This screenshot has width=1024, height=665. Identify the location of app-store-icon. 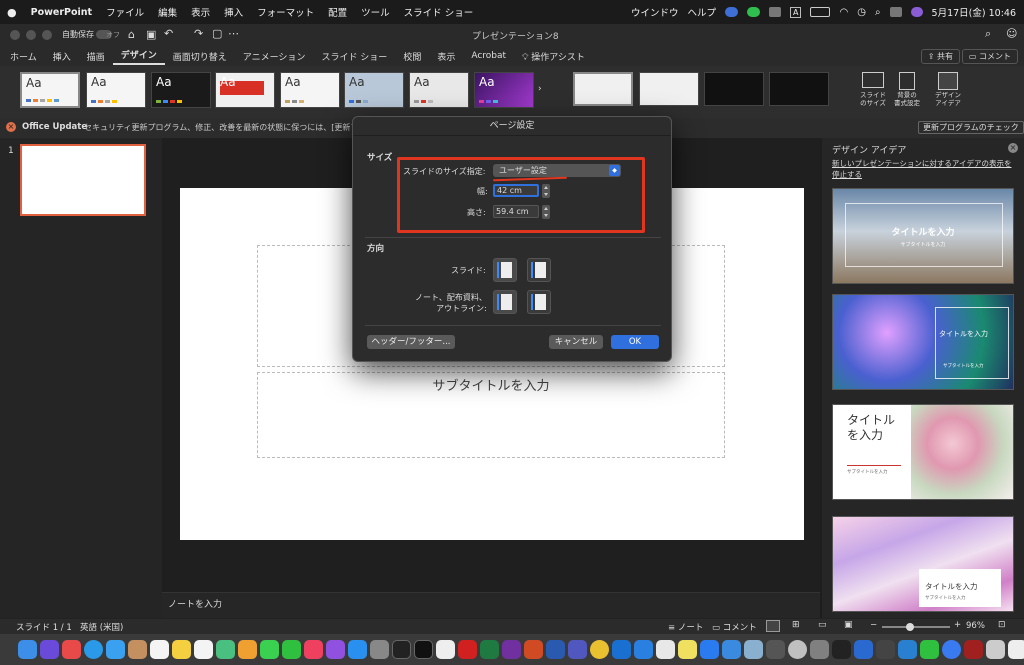
(357, 649).